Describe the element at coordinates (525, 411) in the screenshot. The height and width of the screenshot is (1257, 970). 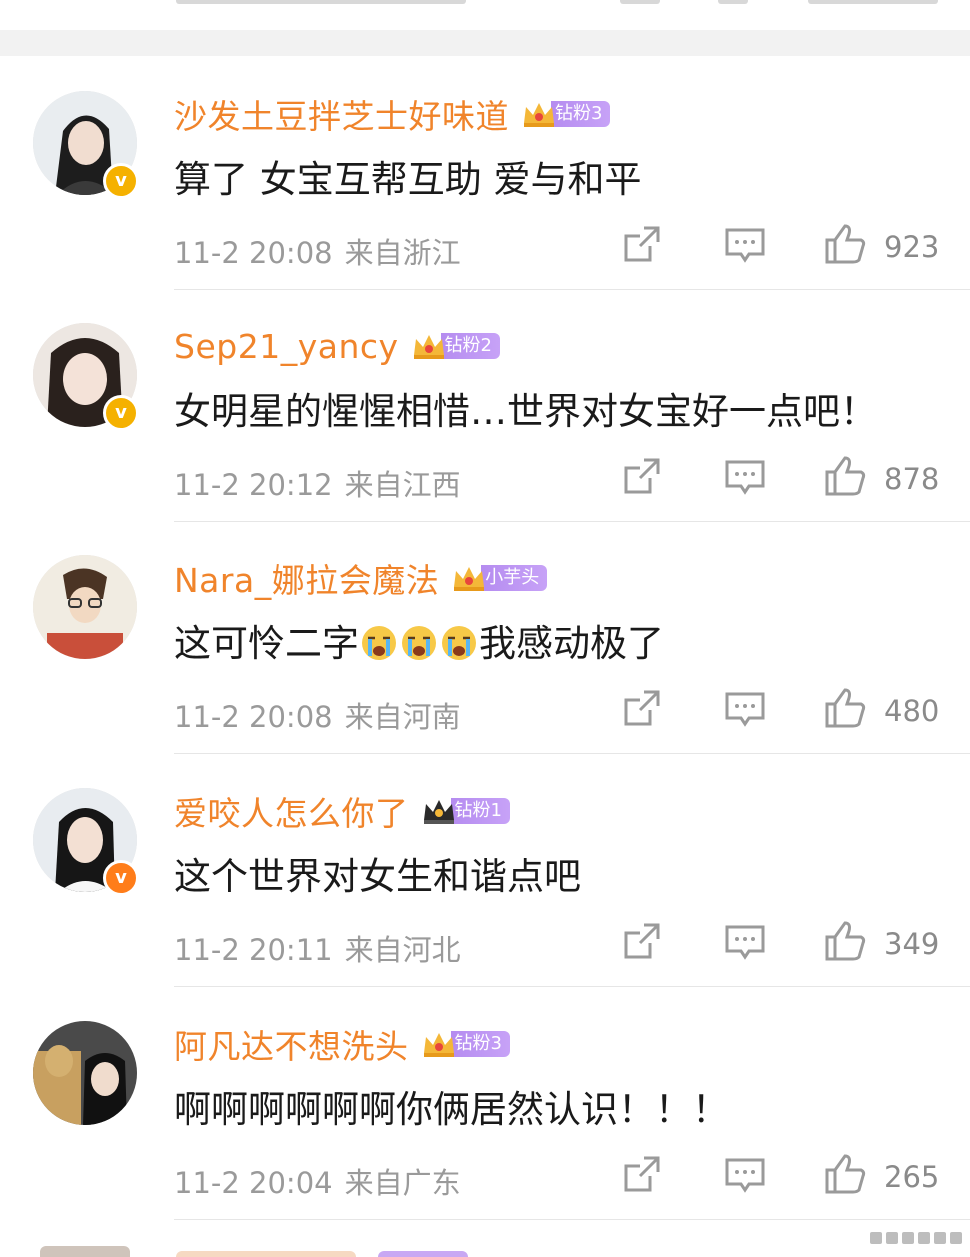
I see `comment-text: 女明星的惺惺相惜…世界对女宝好一点吧！` at that location.